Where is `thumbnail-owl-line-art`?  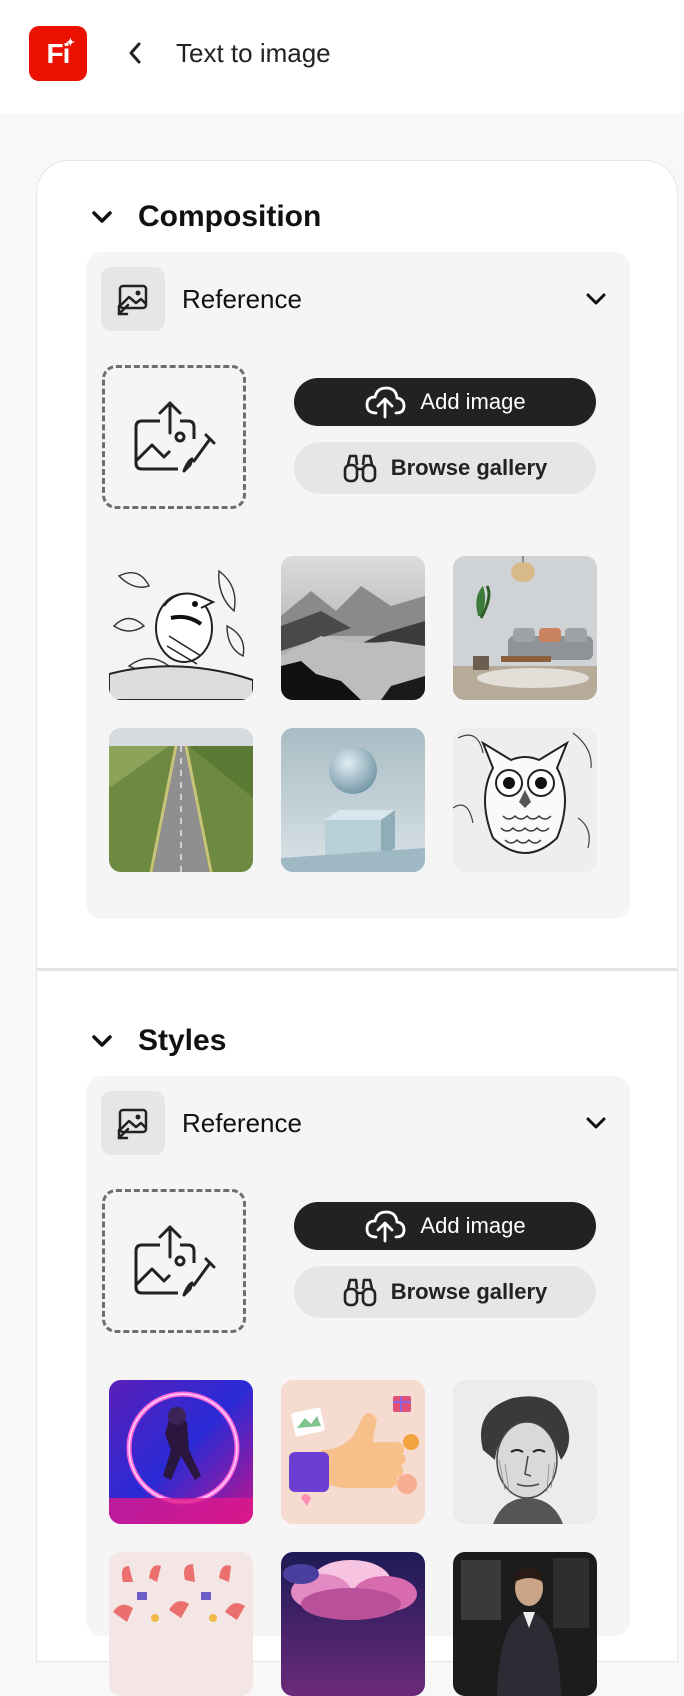
thumbnail-owl-line-art is located at coordinates (525, 800).